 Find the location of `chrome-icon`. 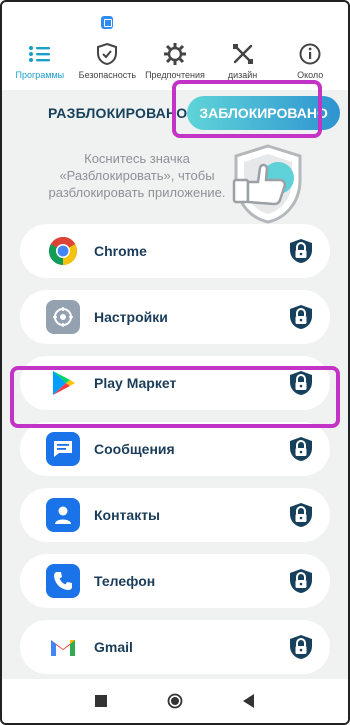

chrome-icon is located at coordinates (63, 251).